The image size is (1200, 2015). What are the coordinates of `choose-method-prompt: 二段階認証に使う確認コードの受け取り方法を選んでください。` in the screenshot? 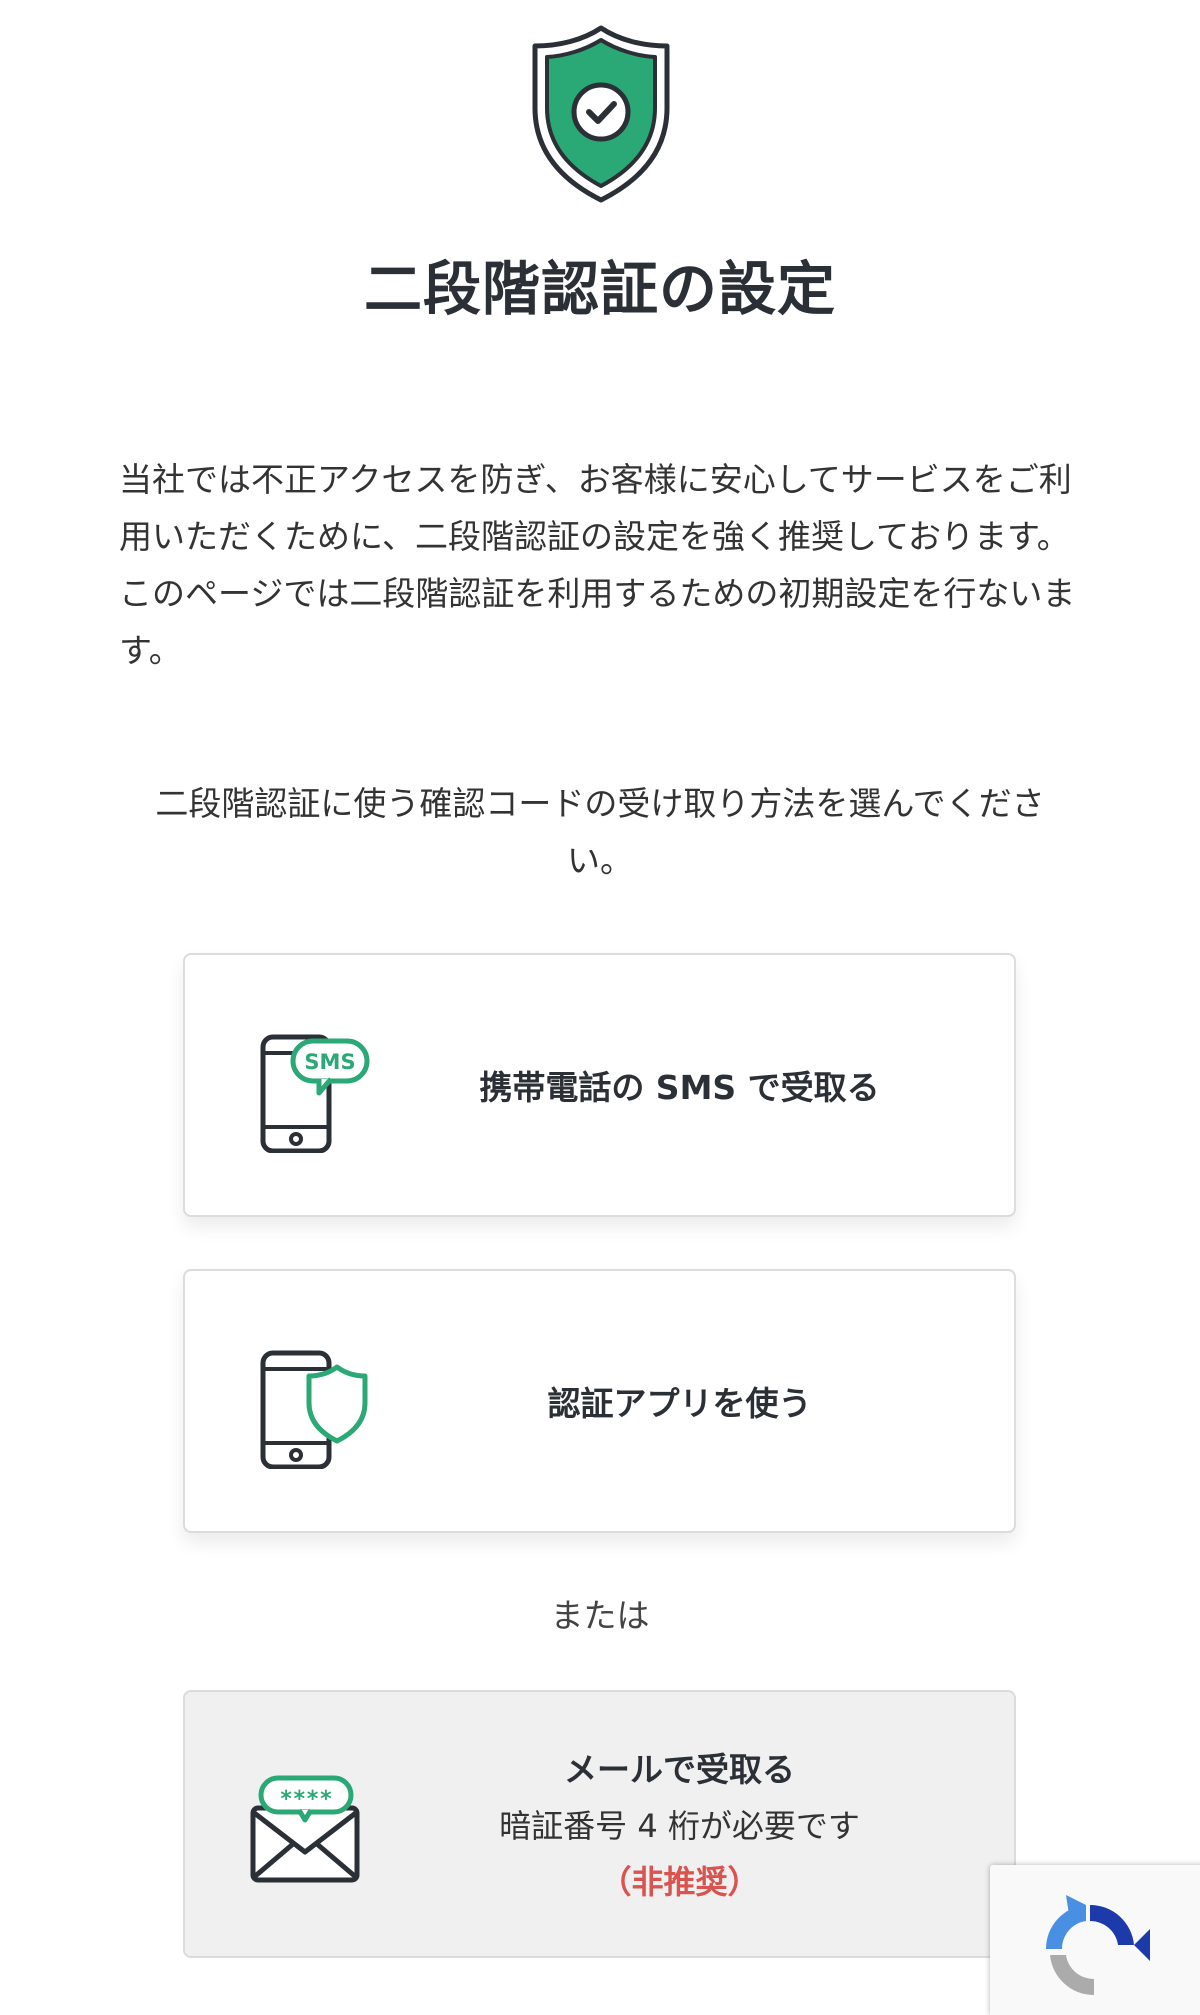 It's located at (600, 832).